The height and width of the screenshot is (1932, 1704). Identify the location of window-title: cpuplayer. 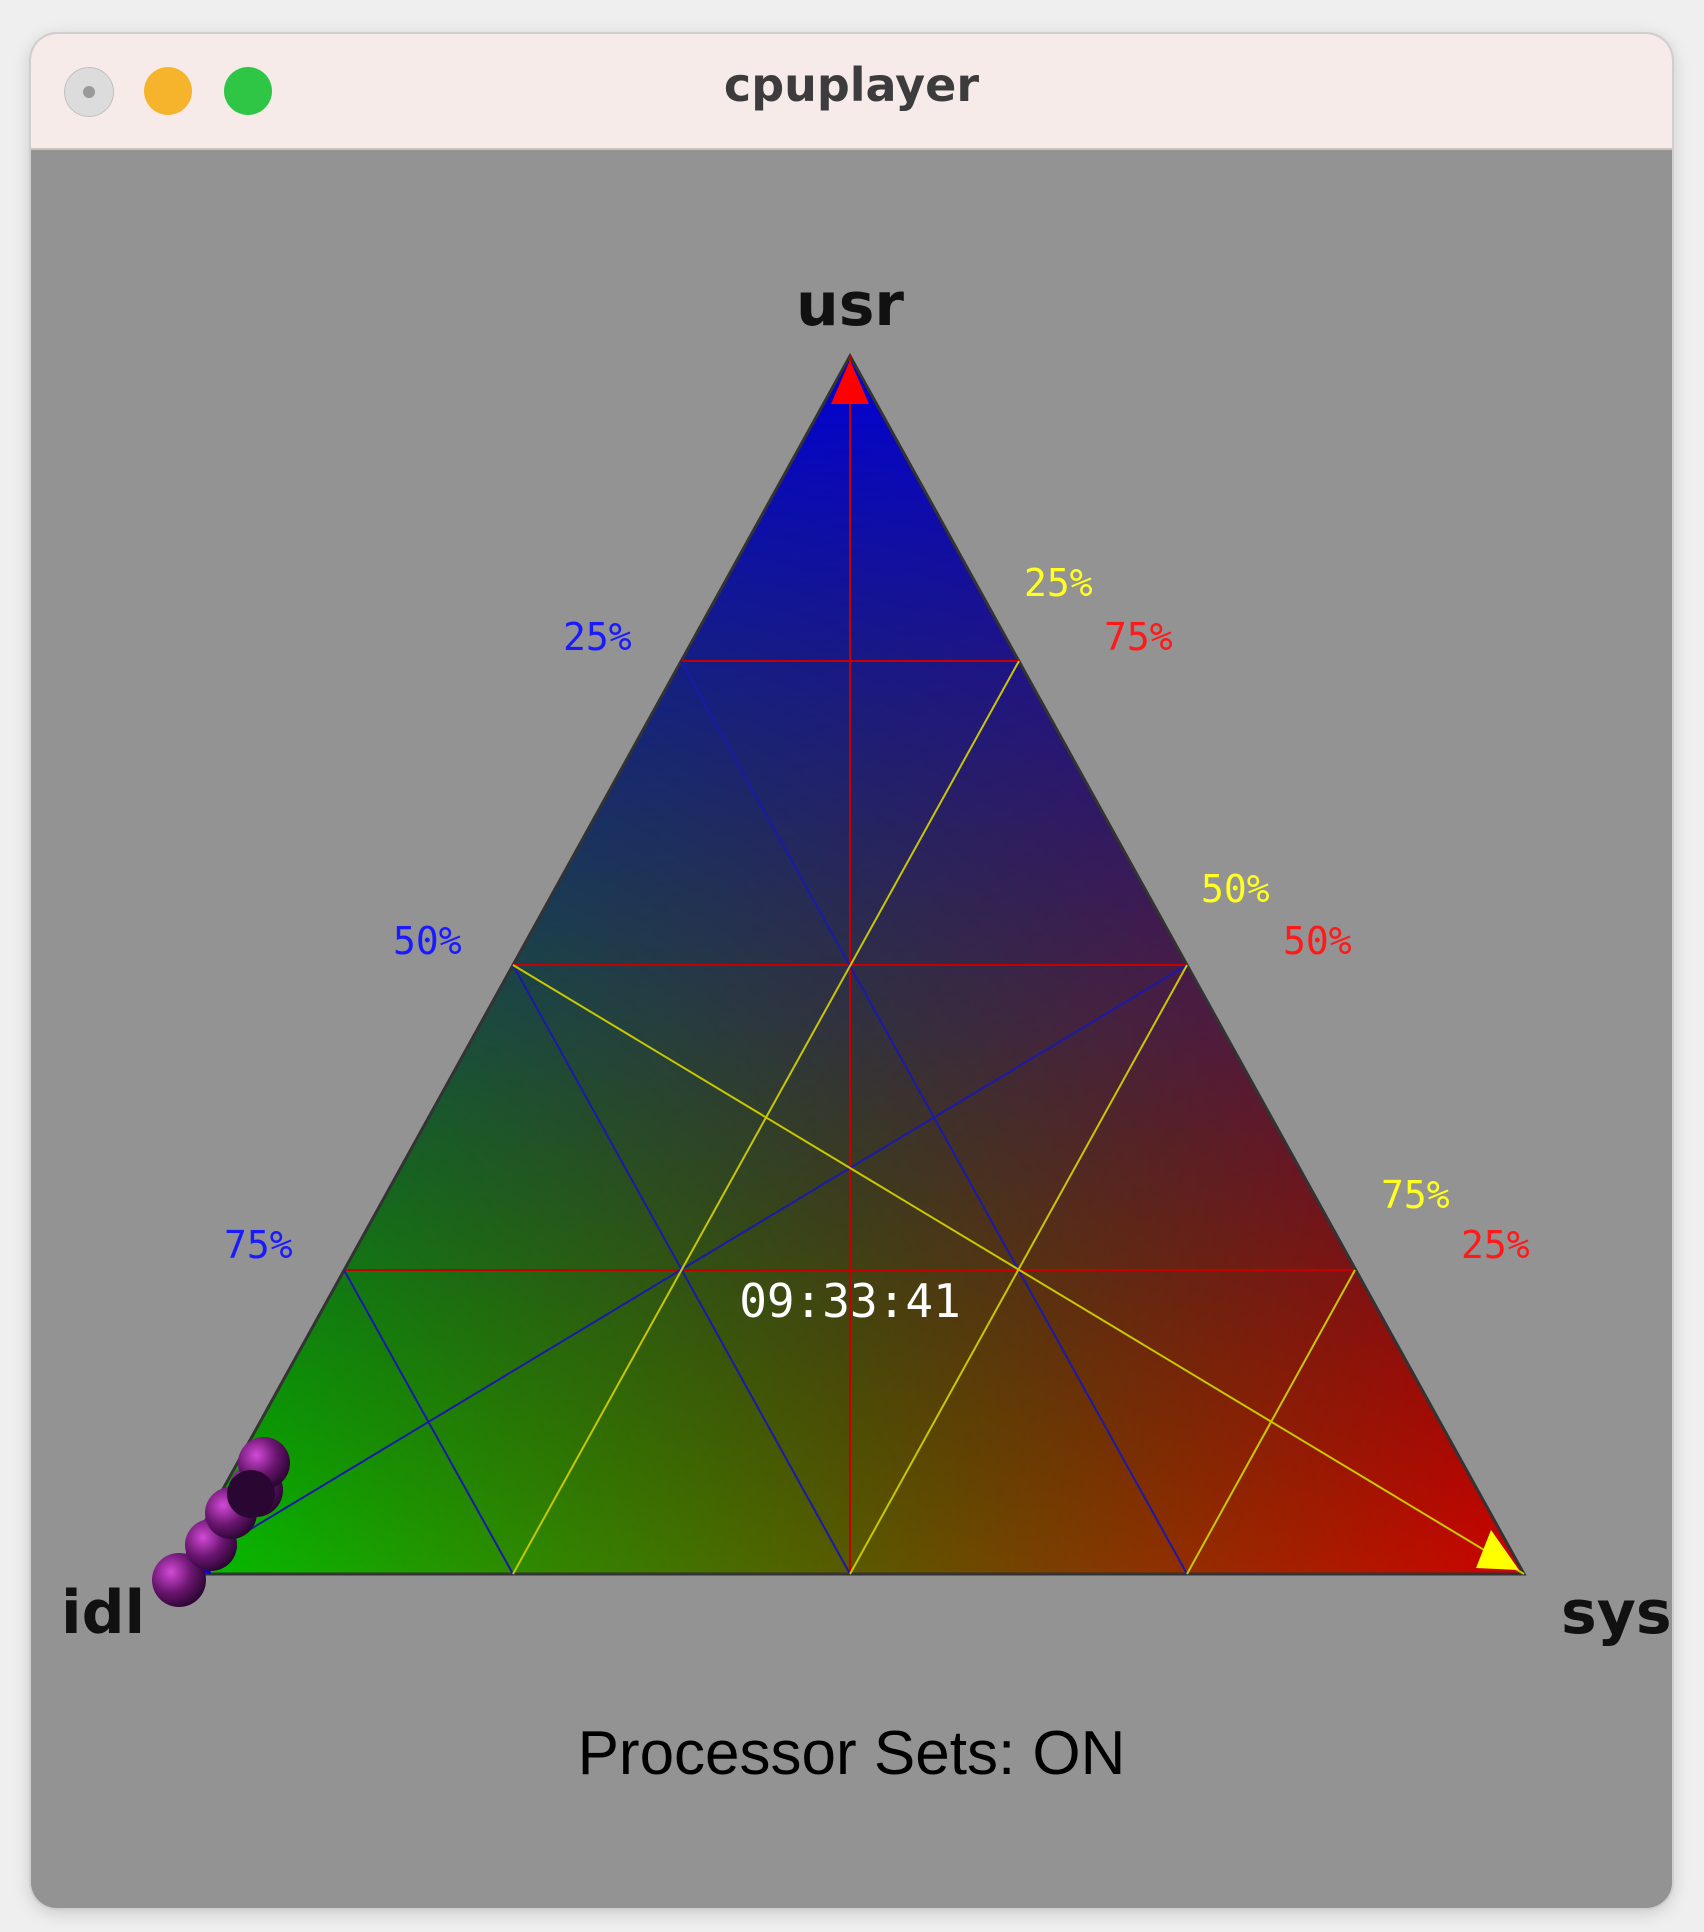
(851, 85).